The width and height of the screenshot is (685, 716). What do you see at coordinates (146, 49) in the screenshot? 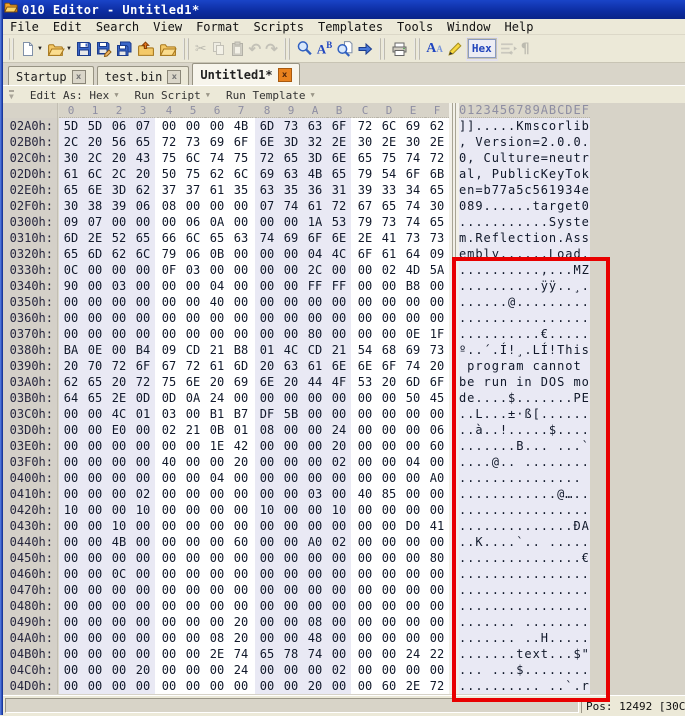
I see `revert-file-button` at bounding box center [146, 49].